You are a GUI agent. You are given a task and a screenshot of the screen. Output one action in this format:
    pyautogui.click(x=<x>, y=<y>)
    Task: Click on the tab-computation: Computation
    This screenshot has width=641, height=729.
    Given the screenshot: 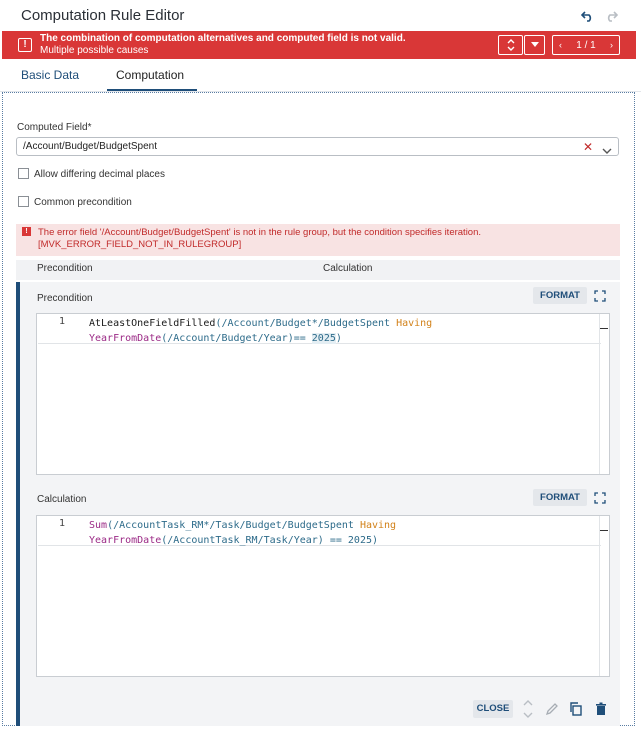 What is the action you would take?
    pyautogui.click(x=150, y=75)
    